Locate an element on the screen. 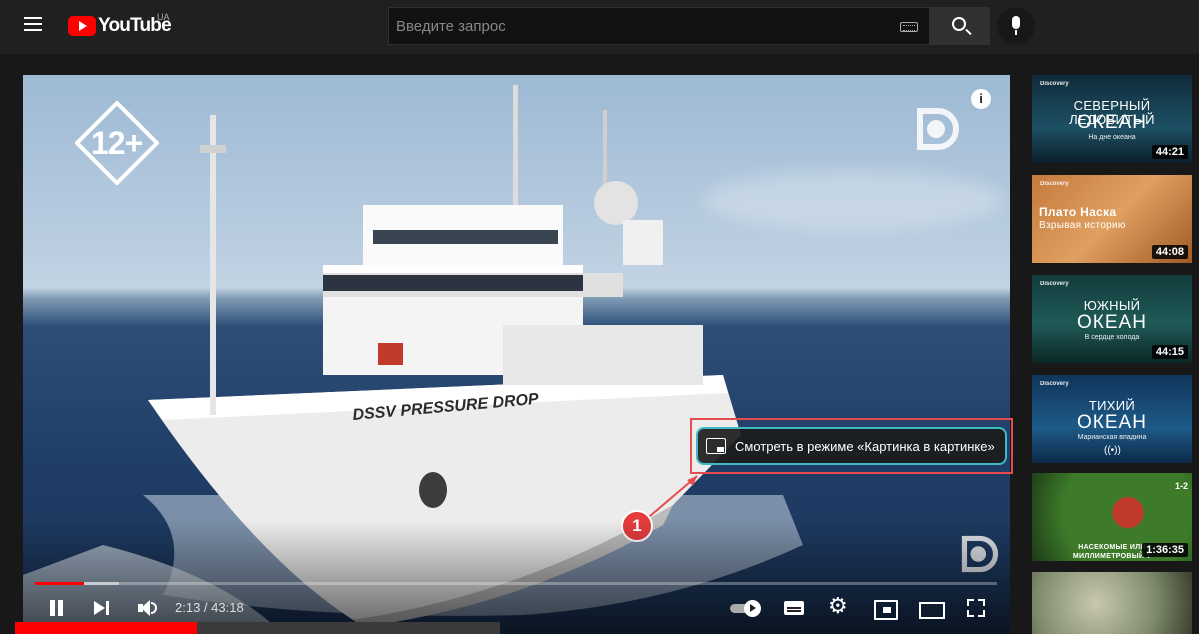 This screenshot has width=1199, height=634. thumb-title-2: Взрывая историю is located at coordinates (1082, 225).